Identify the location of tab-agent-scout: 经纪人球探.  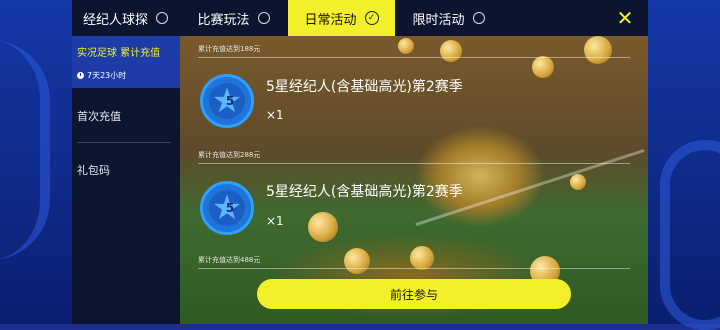
(125, 18).